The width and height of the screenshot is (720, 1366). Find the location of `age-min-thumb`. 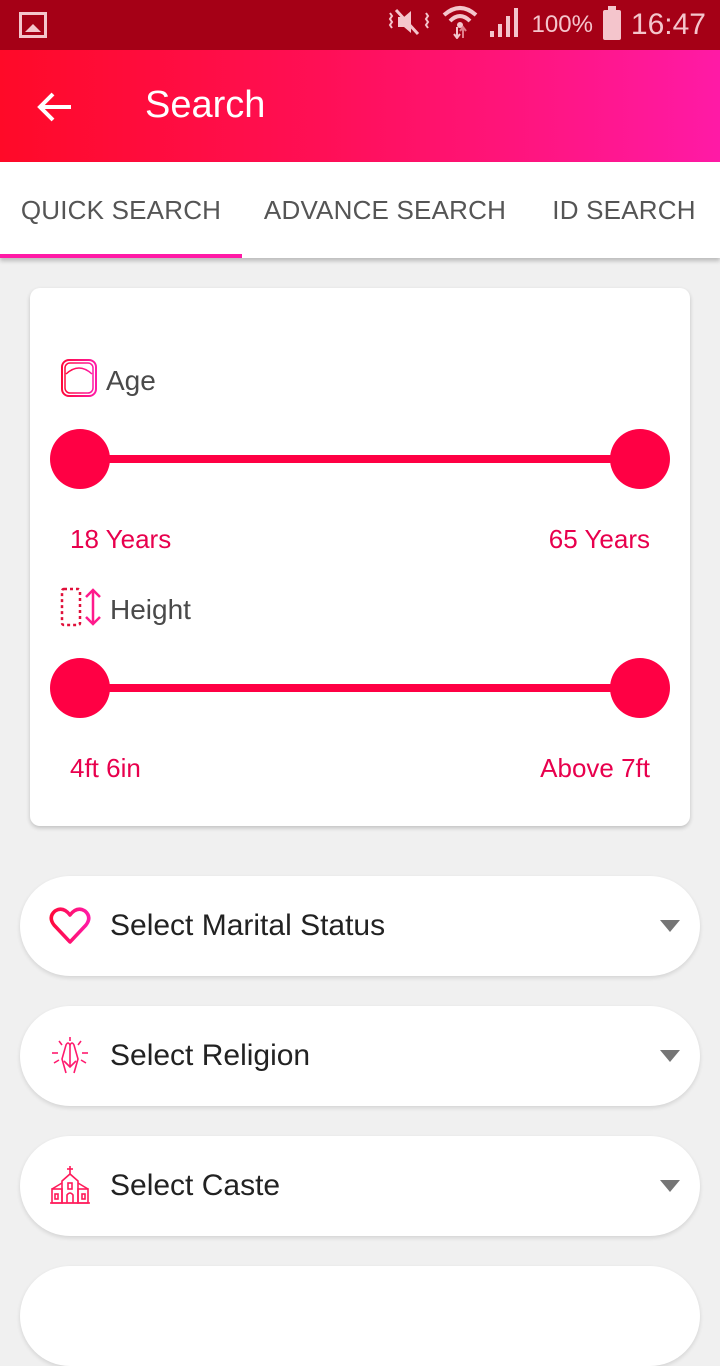

age-min-thumb is located at coordinates (80, 459).